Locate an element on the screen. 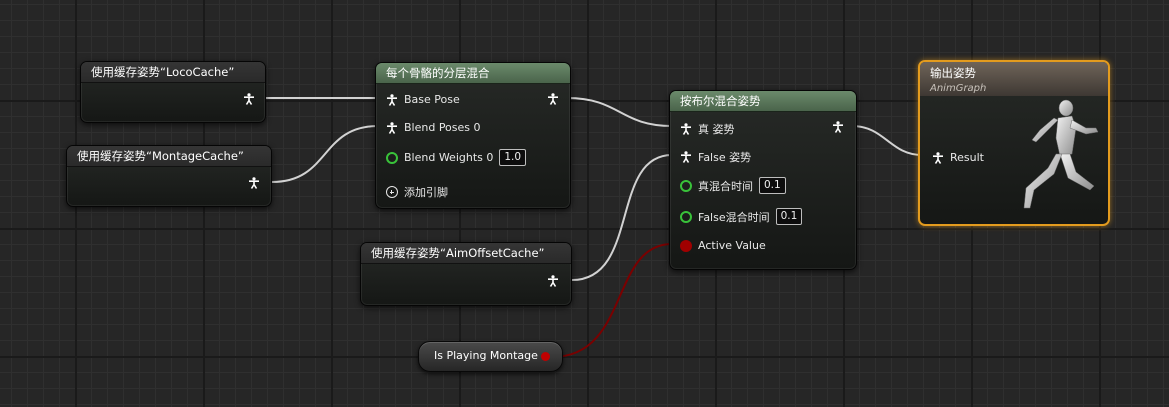 This screenshot has height=407, width=1169. mannequin-running-icon is located at coordinates (1061, 154).